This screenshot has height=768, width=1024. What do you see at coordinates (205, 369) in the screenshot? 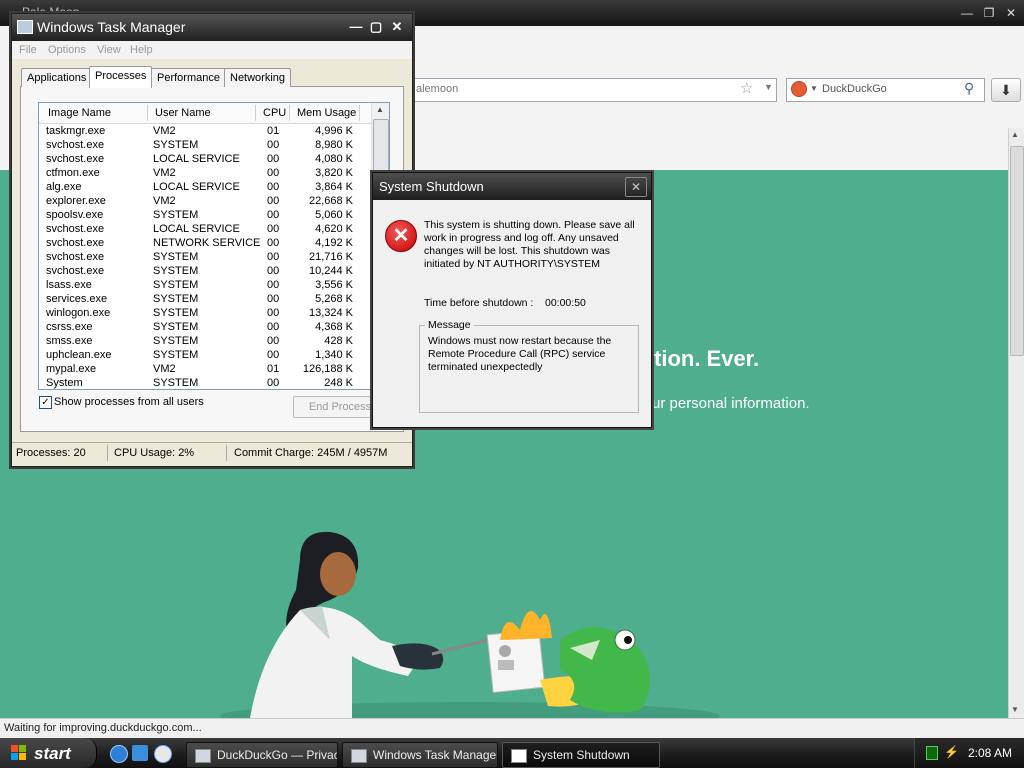
I see `table-row: mypal.exe VM2 01 126,188 K` at bounding box center [205, 369].